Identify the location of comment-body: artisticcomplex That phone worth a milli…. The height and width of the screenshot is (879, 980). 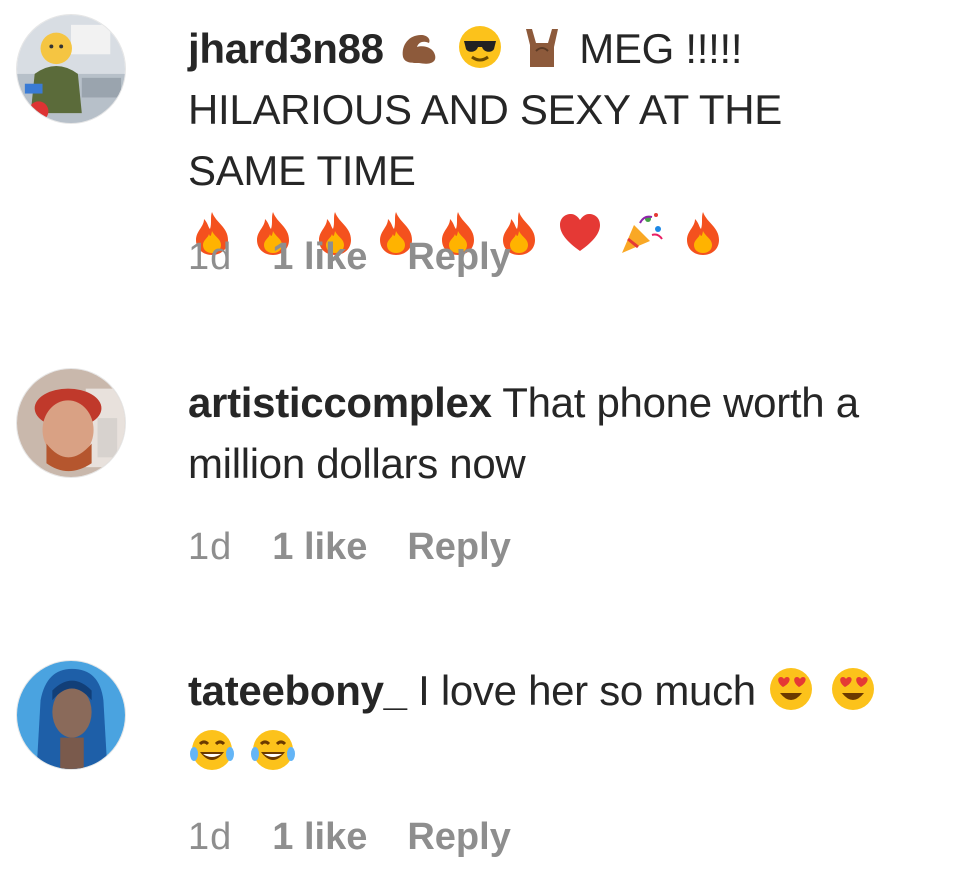
(575, 433).